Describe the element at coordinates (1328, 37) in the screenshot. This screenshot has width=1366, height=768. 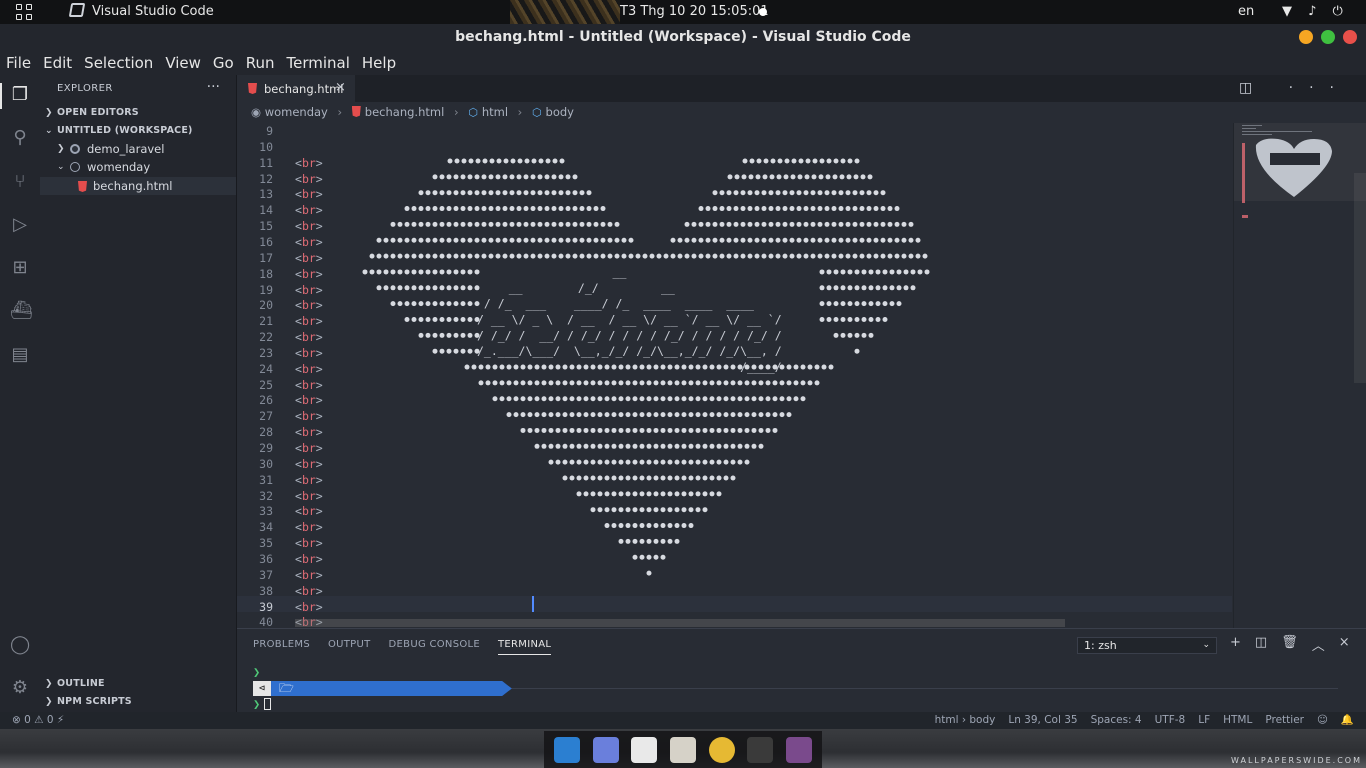
I see `maximize-button` at that location.